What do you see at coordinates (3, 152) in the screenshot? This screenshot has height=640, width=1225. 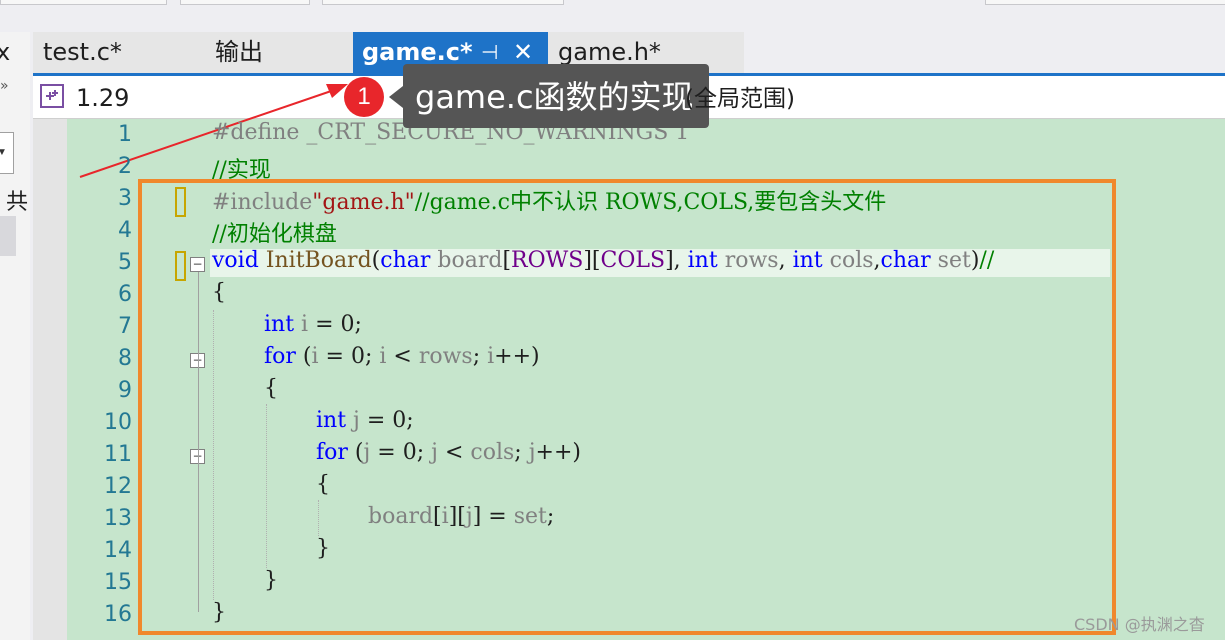 I see `chevron-down-icon: ▼` at bounding box center [3, 152].